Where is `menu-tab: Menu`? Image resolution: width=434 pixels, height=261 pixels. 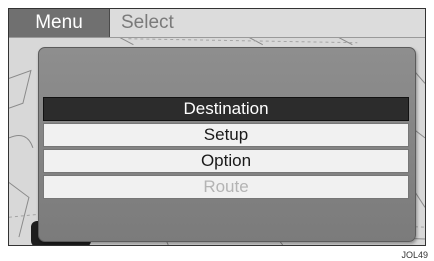
menu-tab: Menu is located at coordinates (59, 23).